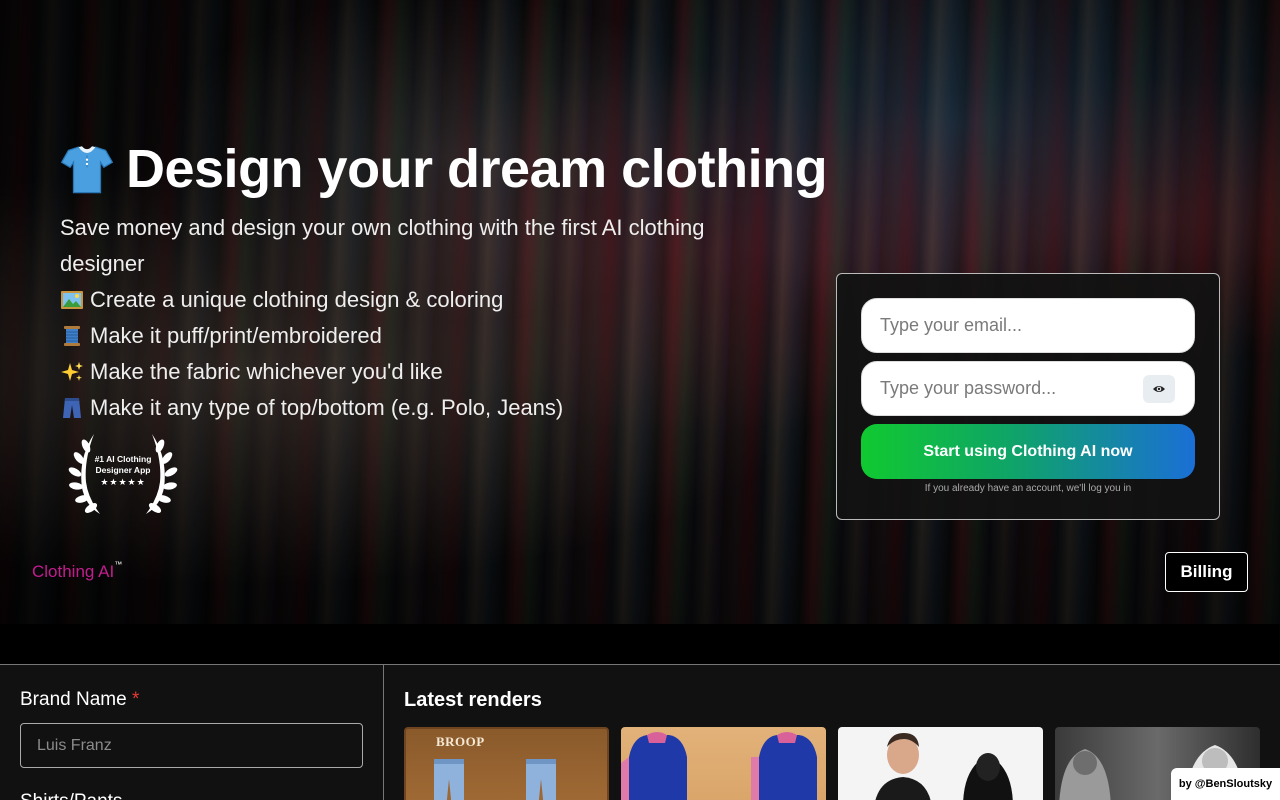  I want to click on thread-spool-icon, so click(72, 336).